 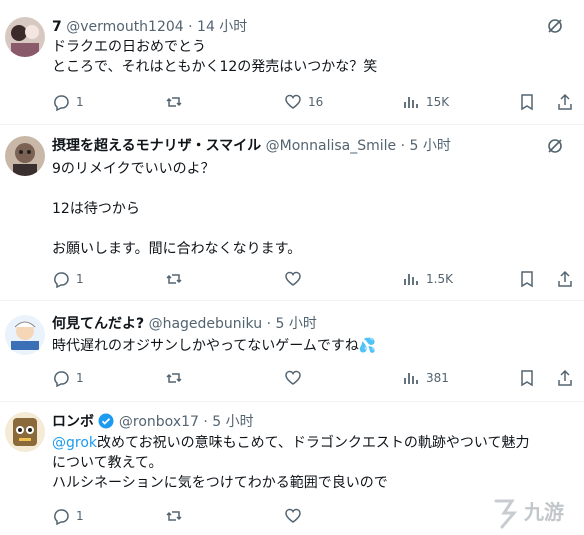 What do you see at coordinates (367, 346) in the screenshot?
I see `sweat-emoji: 💦` at bounding box center [367, 346].